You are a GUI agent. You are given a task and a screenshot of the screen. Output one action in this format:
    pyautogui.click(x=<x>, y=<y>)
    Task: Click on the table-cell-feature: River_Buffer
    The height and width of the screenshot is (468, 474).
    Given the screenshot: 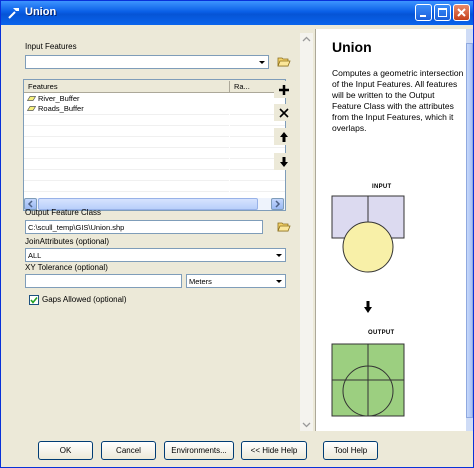 What is the action you would take?
    pyautogui.click(x=59, y=98)
    